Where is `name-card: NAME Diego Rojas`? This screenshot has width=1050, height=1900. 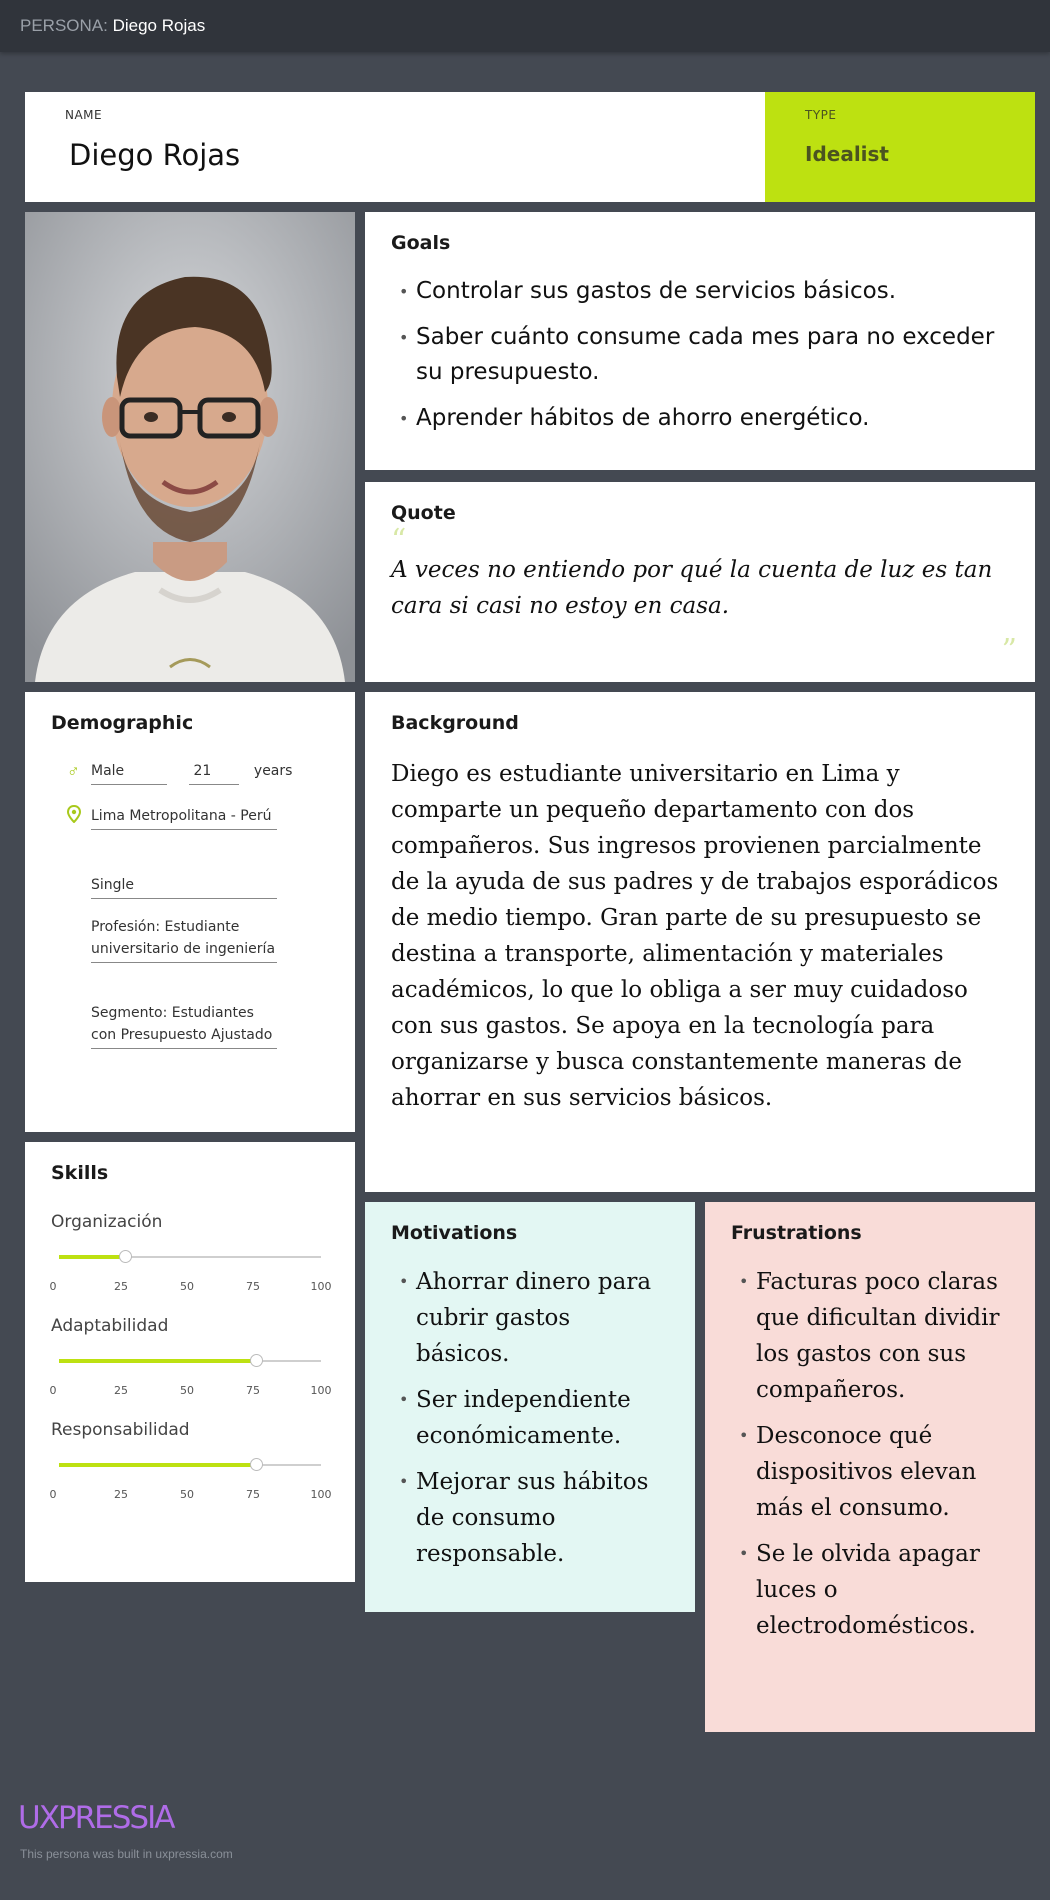
name-card: NAME Diego Rojas is located at coordinates (395, 147).